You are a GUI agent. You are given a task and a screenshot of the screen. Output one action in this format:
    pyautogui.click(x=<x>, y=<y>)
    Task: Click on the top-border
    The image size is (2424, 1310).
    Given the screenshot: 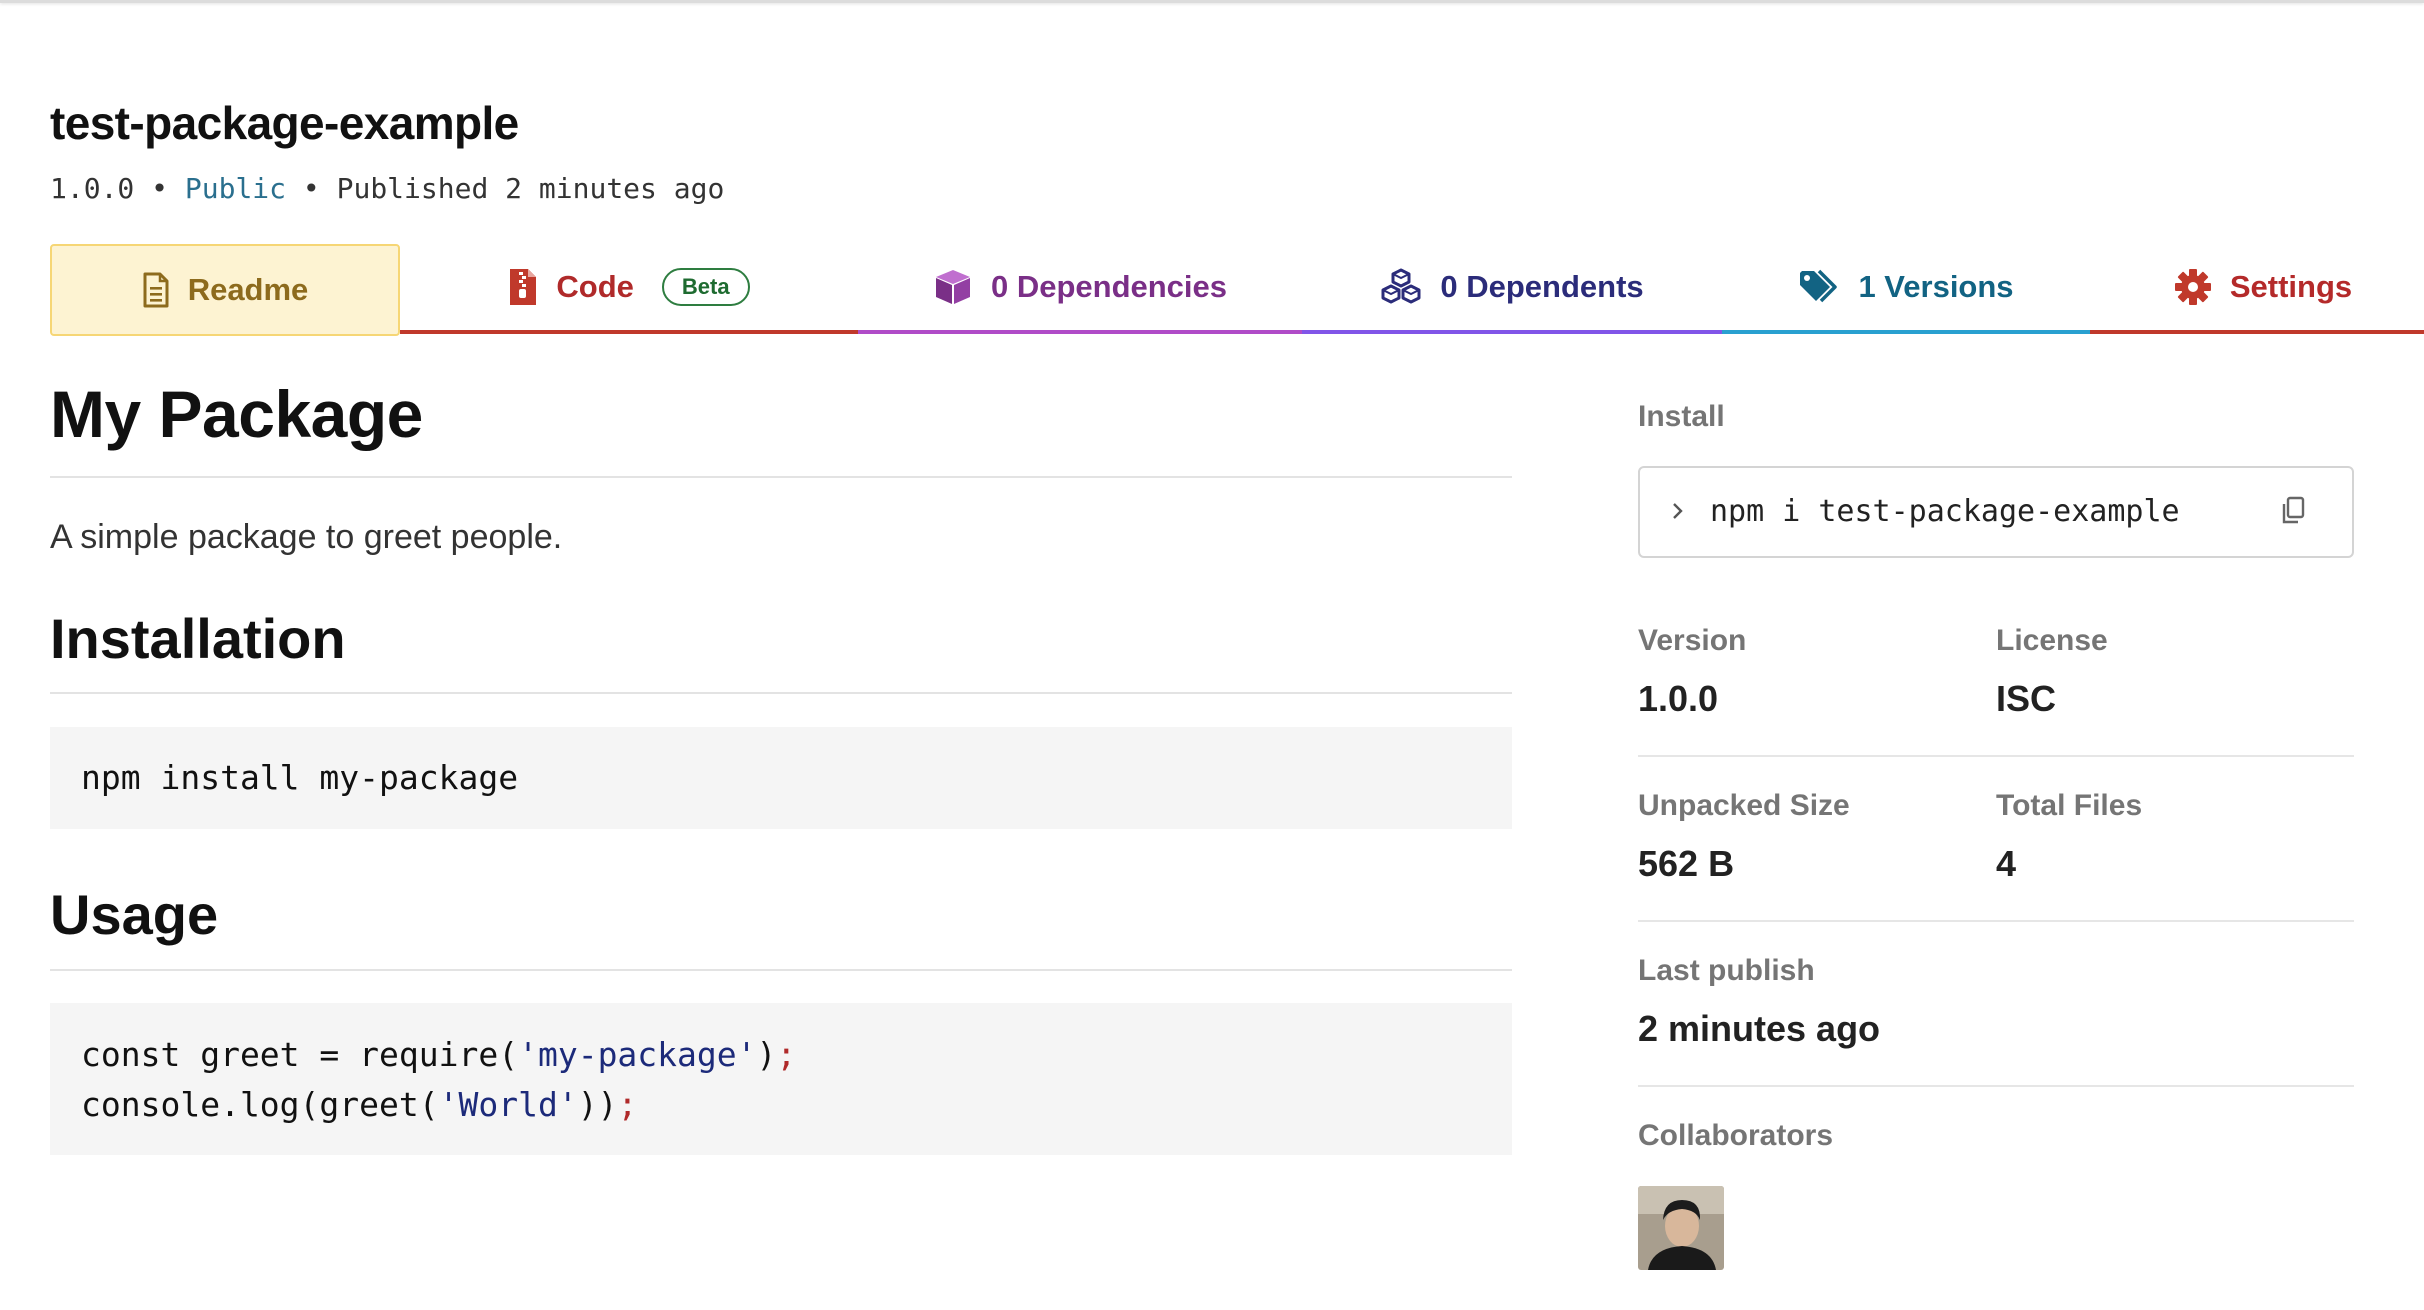 What is the action you would take?
    pyautogui.click(x=1212, y=1)
    